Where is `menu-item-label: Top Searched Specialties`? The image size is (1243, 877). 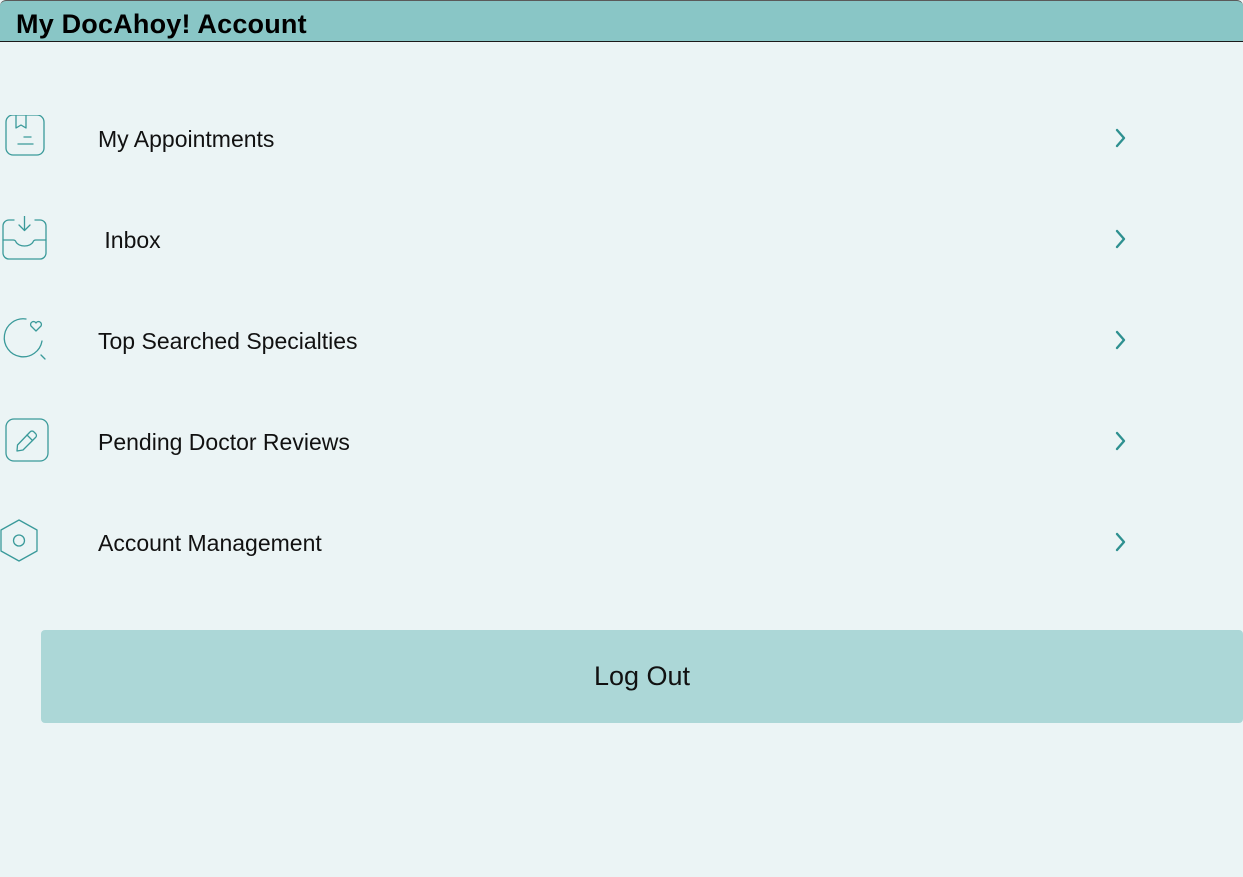
menu-item-label: Top Searched Specialties is located at coordinates (228, 341).